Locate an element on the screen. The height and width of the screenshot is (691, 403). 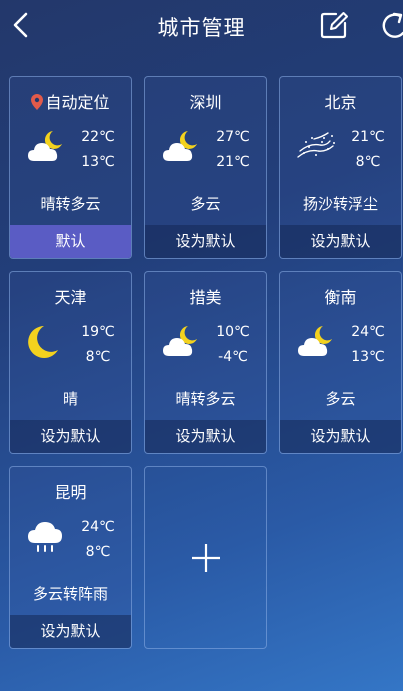
city-card-beijing: 北京 21℃ 8℃ 扬沙转浮尘 设为默认 is located at coordinates (340, 167).